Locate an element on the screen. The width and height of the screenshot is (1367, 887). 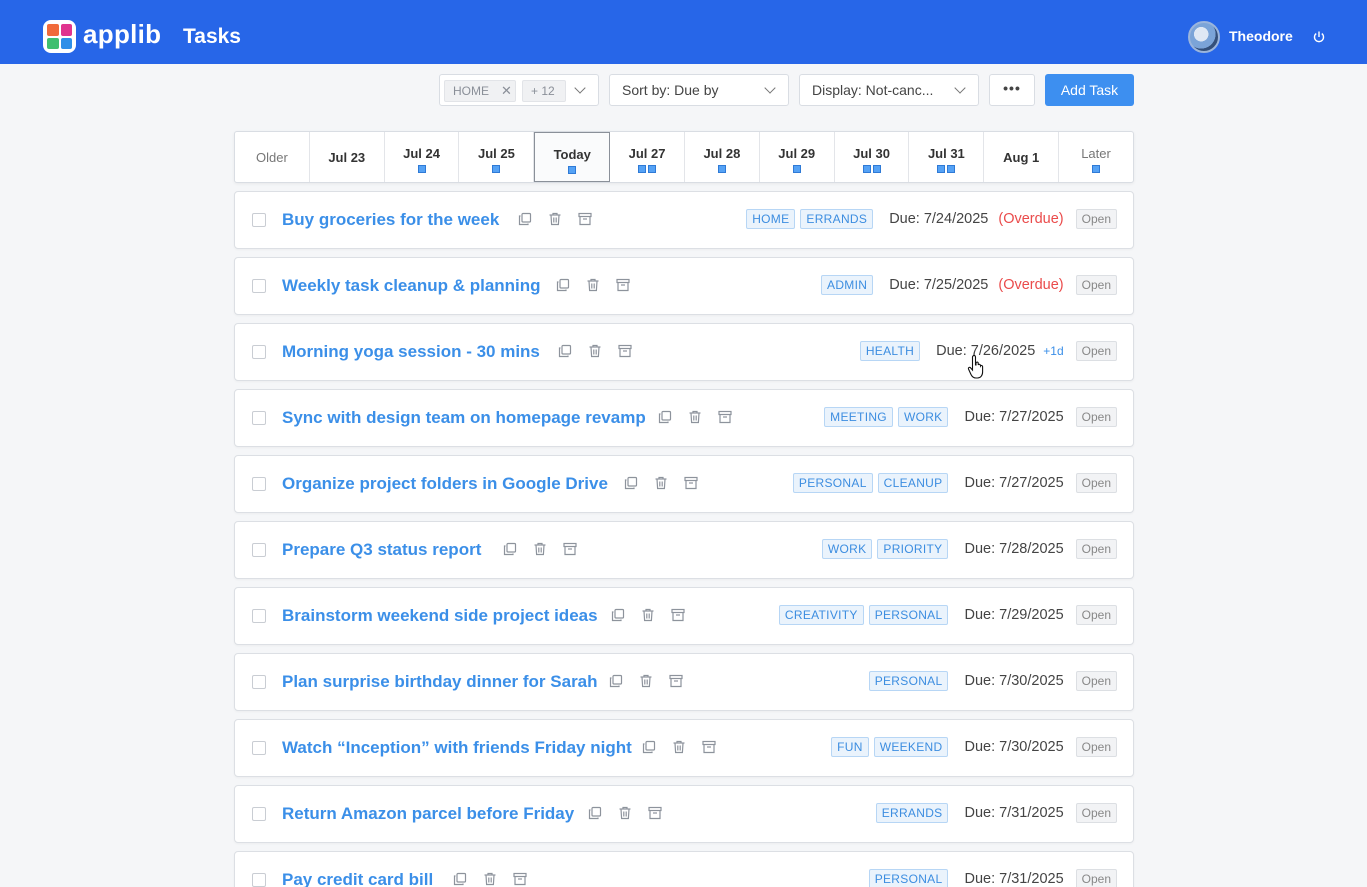
avatar is located at coordinates (1204, 37).